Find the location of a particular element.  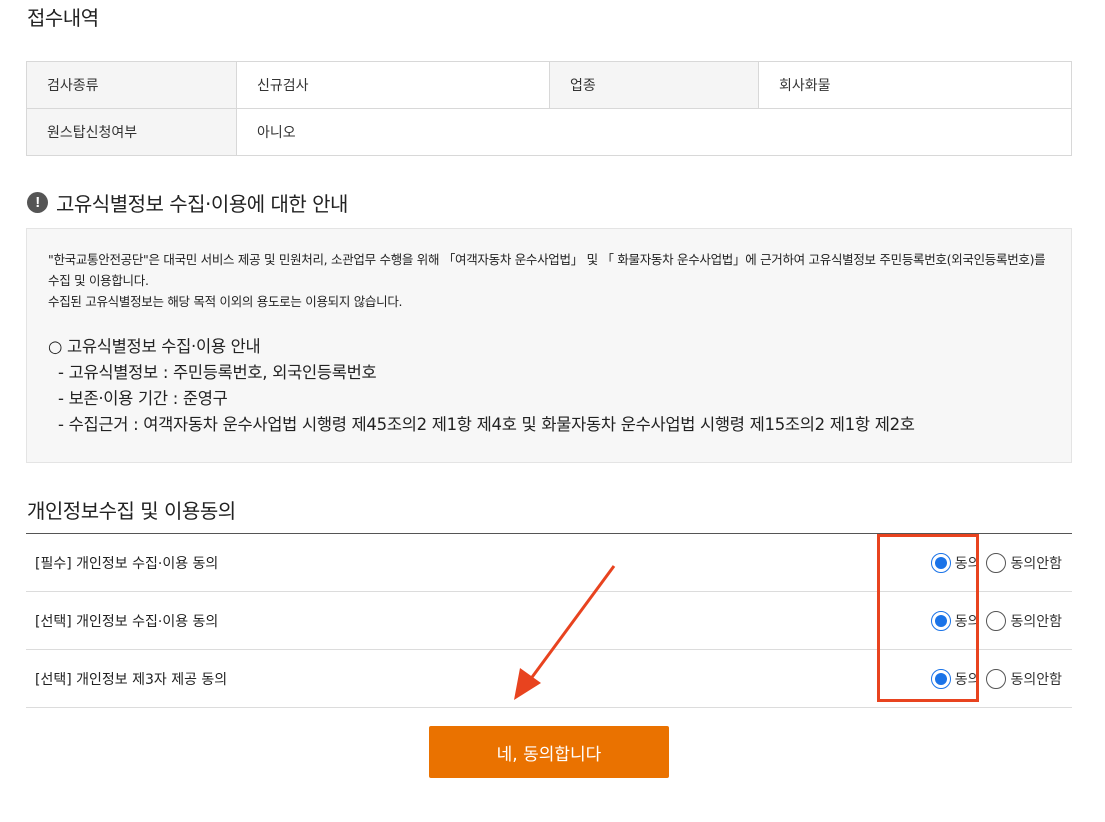

notice-paragraph-2: 수집된 고유식별정보는 해당 목적 이외의 용도로는 이용되지 않습니다. is located at coordinates (225, 301).